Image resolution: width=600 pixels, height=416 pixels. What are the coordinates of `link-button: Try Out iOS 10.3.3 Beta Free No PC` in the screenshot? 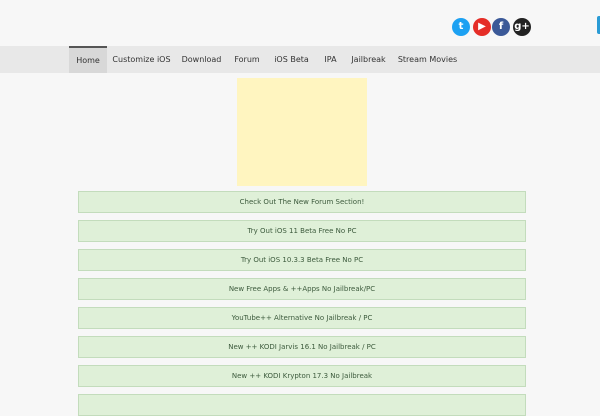 It's located at (302, 260).